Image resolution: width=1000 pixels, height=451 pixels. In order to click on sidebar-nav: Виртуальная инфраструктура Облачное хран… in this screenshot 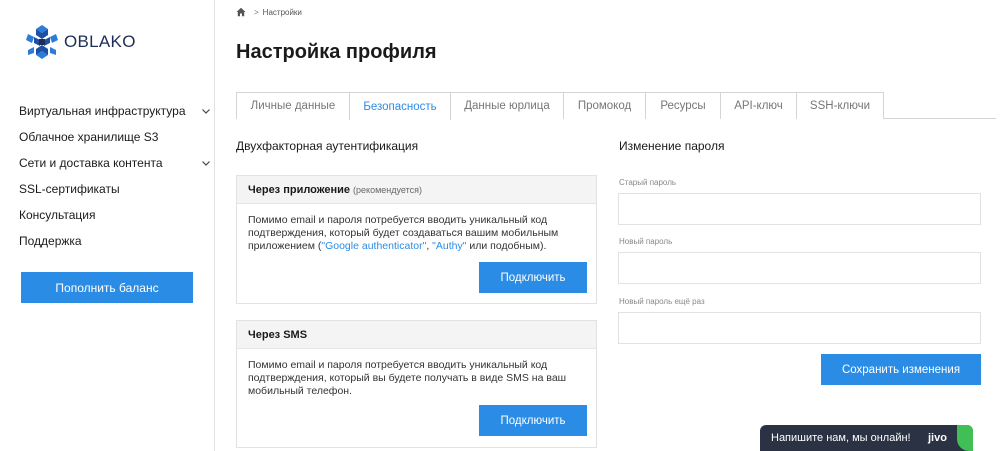, I will do `click(115, 176)`.